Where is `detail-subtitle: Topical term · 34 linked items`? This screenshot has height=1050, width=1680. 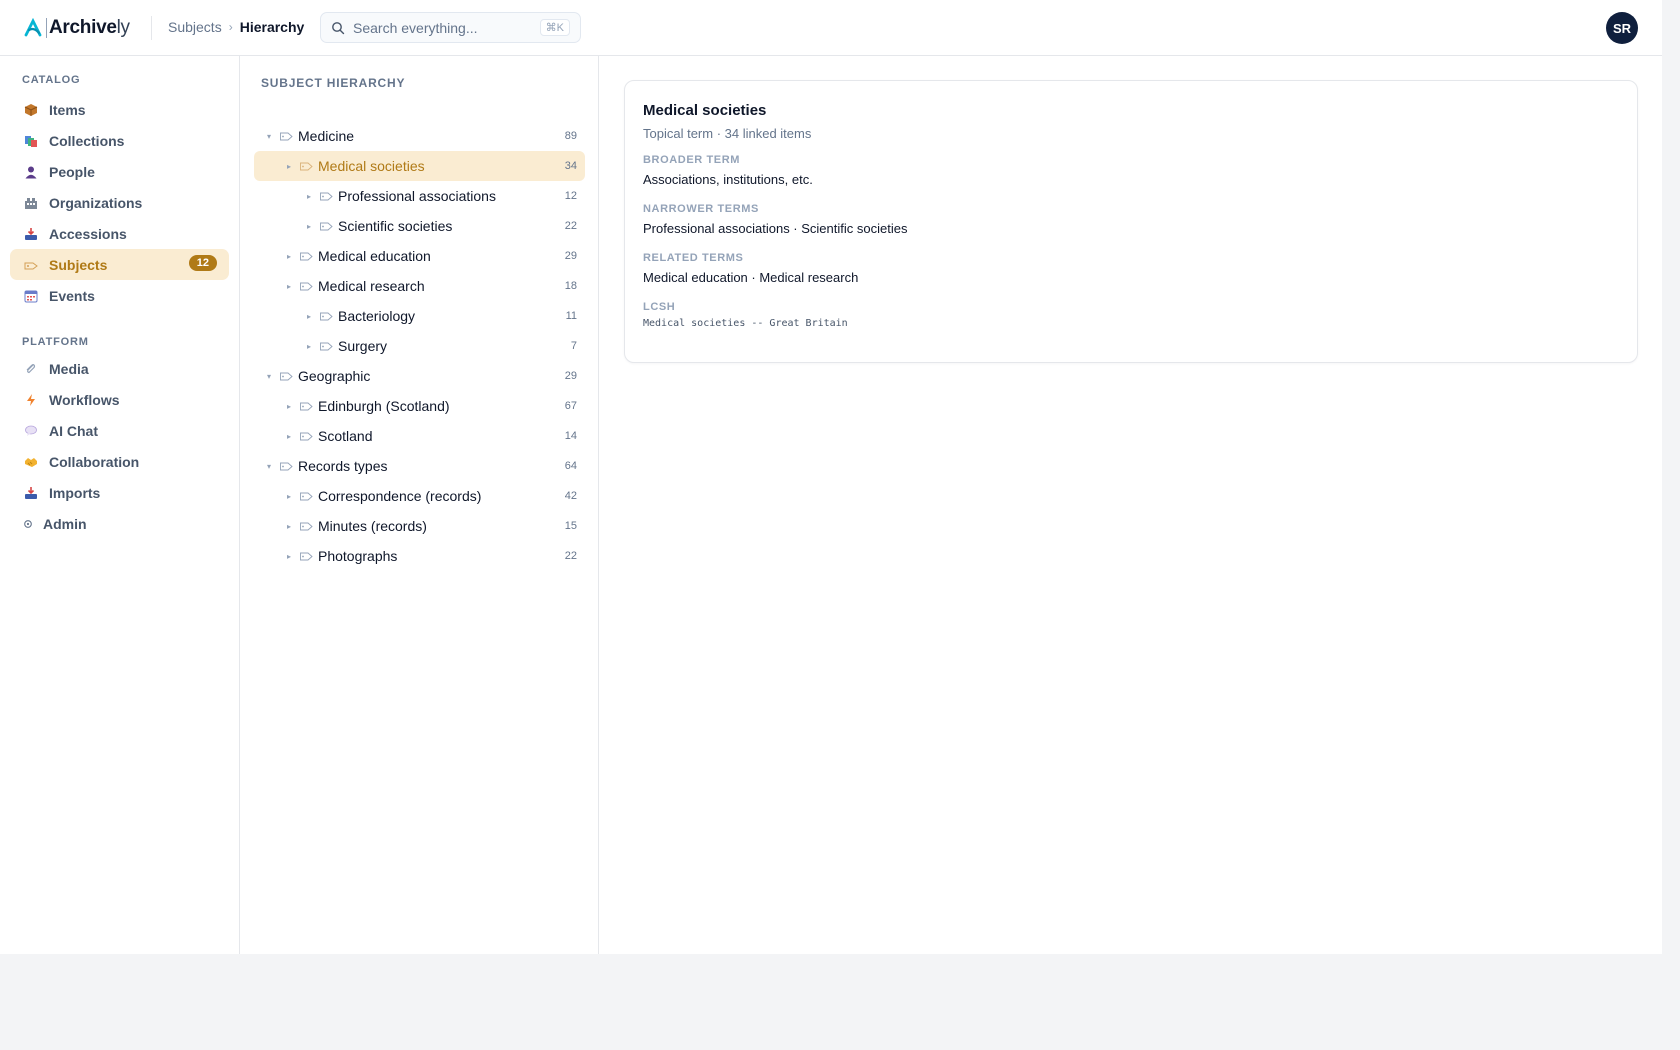 detail-subtitle: Topical term · 34 linked items is located at coordinates (727, 133).